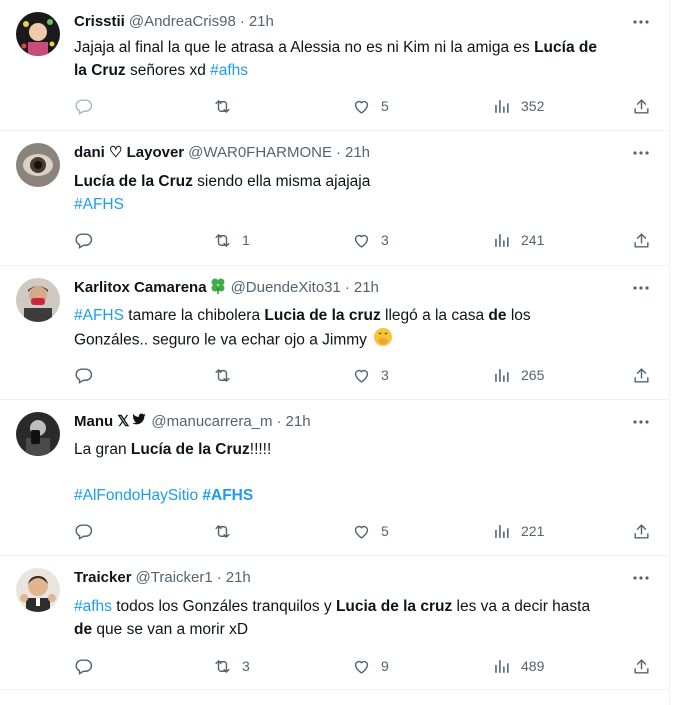  I want to click on text-segment: les va a decir hasta, so click(521, 606).